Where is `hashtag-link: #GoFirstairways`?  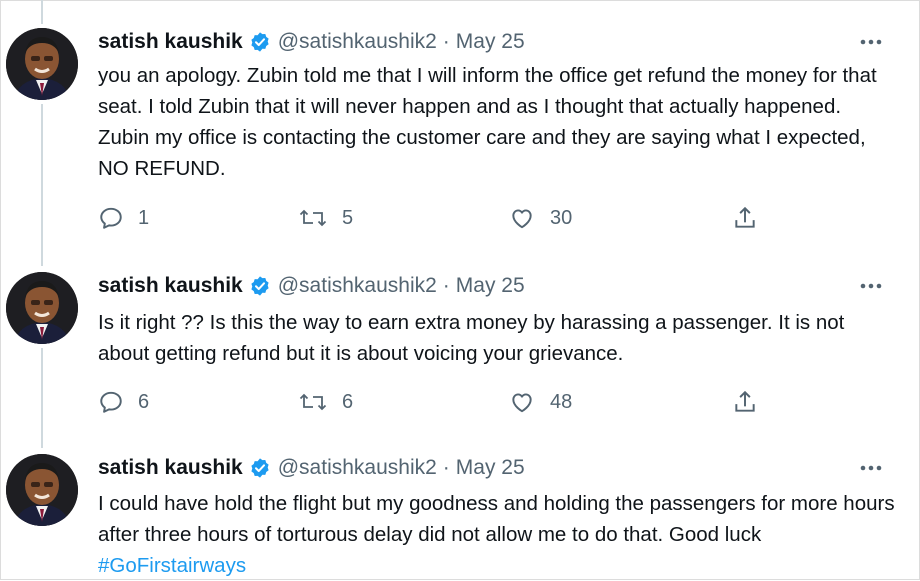
hashtag-link: #GoFirstairways is located at coordinates (172, 565).